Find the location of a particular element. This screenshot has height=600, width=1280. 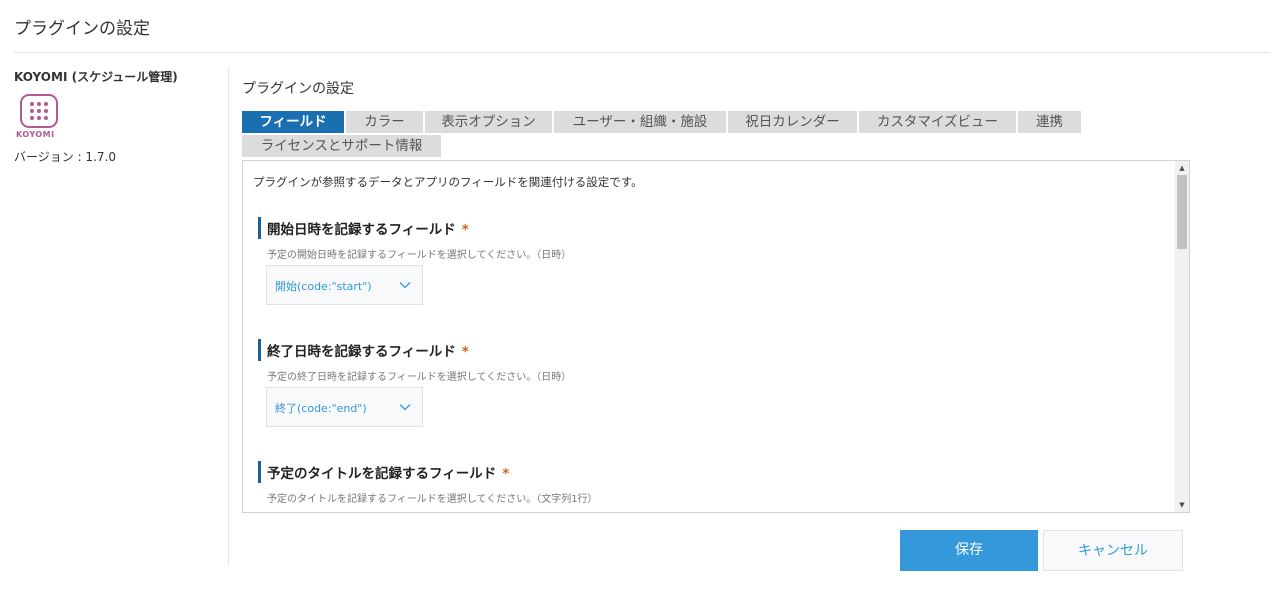

tab-license-support: ライセンスとサポート情報 is located at coordinates (341, 146).